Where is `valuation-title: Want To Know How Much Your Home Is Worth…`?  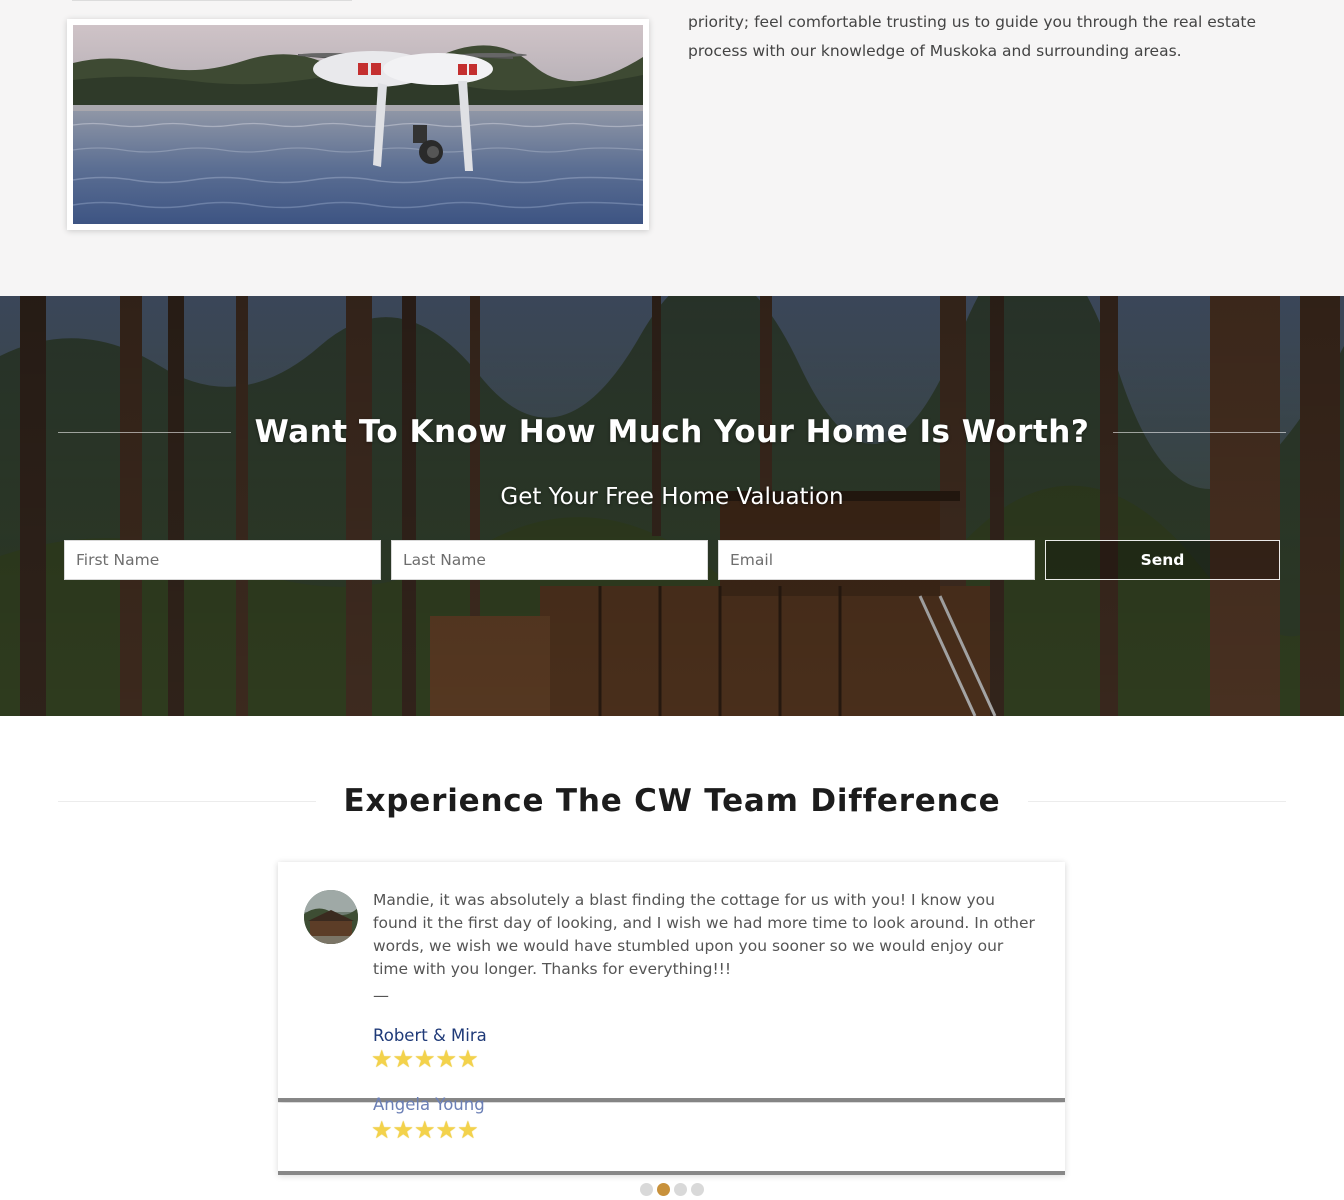
valuation-title: Want To Know How Much Your Home Is Worth… is located at coordinates (672, 432).